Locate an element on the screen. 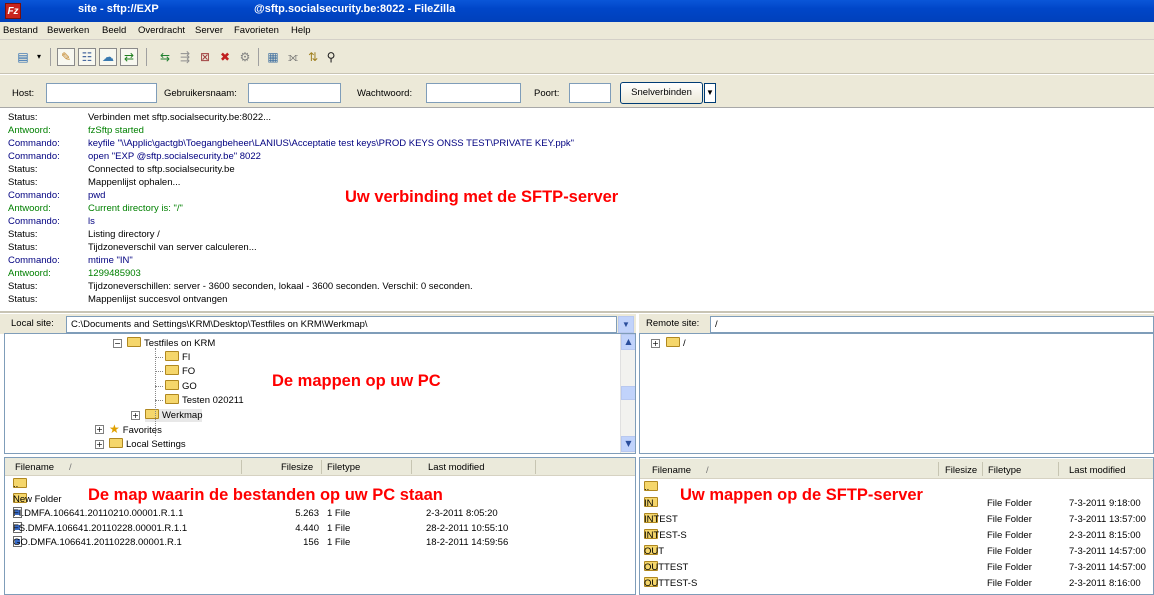 The width and height of the screenshot is (1154, 595). quickconnect-button: Snelverbinden is located at coordinates (661, 93).